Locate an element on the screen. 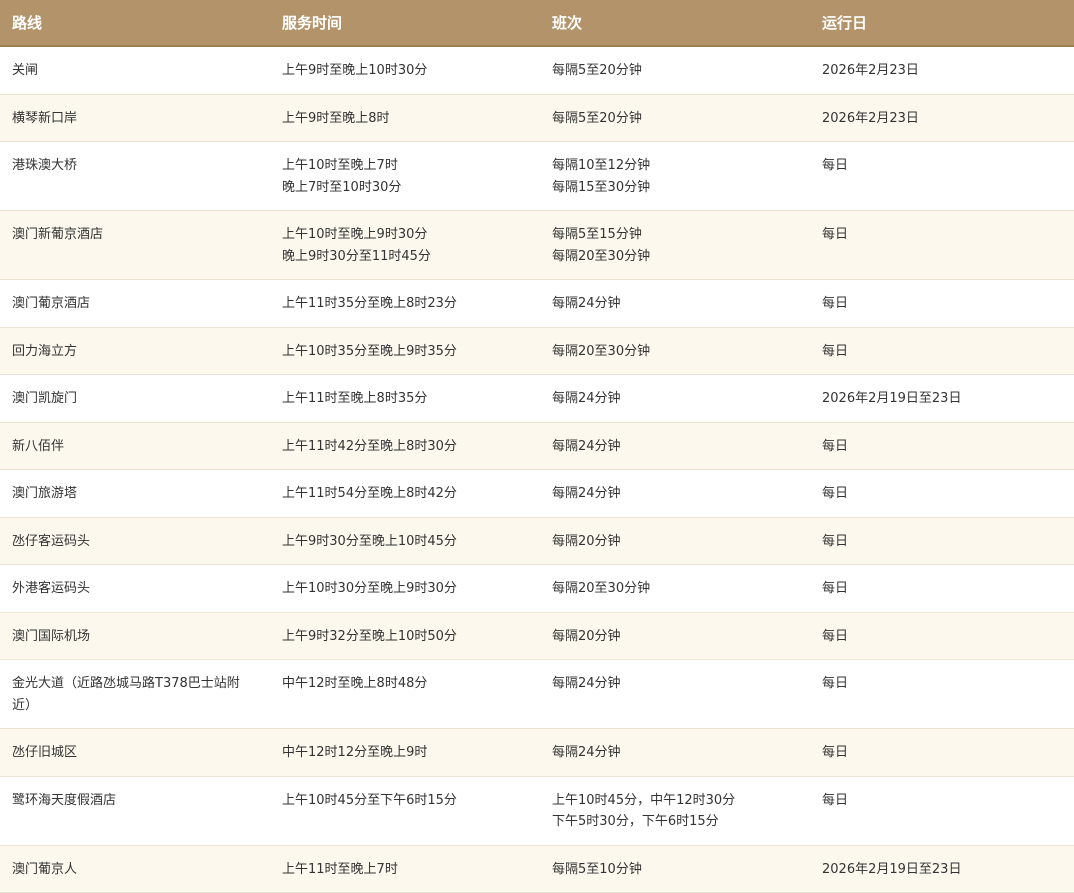 Image resolution: width=1074 pixels, height=893 pixels. route-cell: 澳门葡京酒店 is located at coordinates (135, 303).